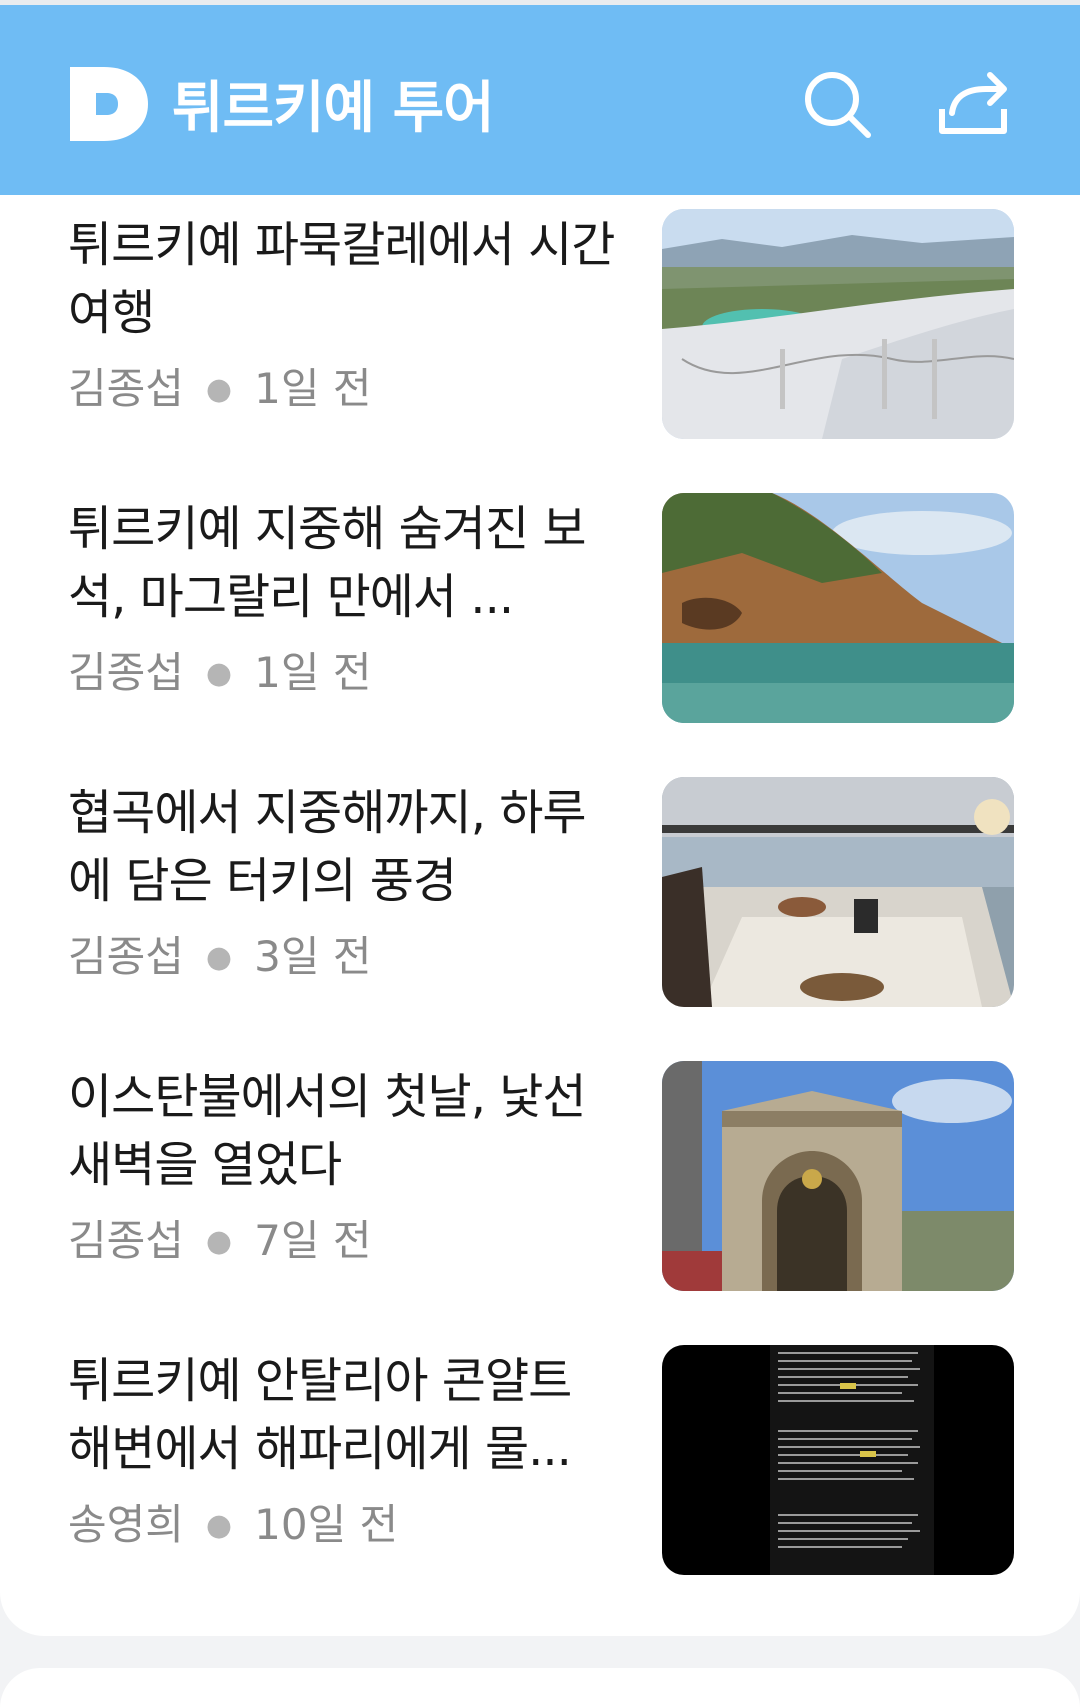 The width and height of the screenshot is (1080, 1708). I want to click on article-title: 이스탄불에서의 첫날, 낯선 새벽을 열었다, so click(342, 1131).